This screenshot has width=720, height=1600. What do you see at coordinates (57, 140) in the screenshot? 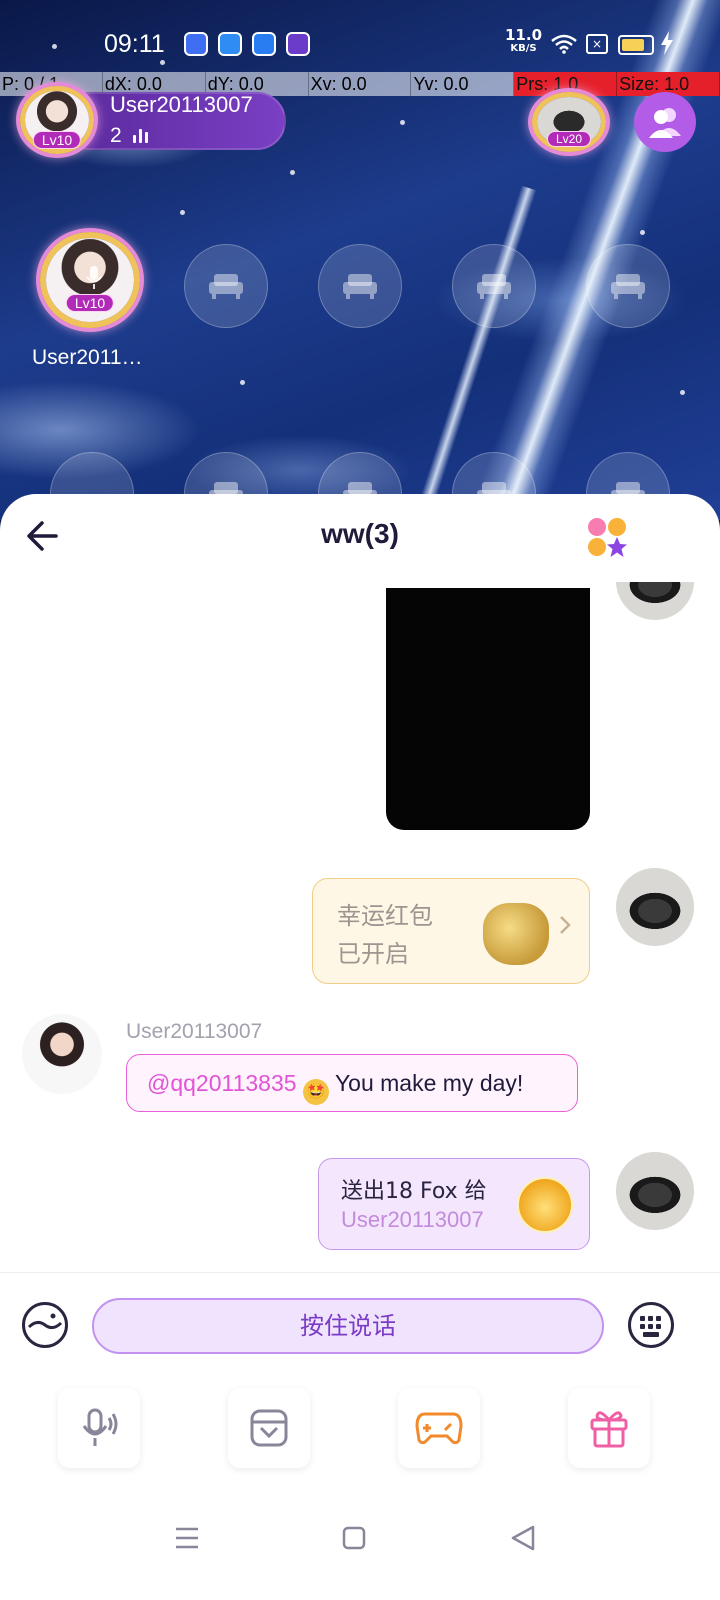
I see `host-level-badge: Lv10` at bounding box center [57, 140].